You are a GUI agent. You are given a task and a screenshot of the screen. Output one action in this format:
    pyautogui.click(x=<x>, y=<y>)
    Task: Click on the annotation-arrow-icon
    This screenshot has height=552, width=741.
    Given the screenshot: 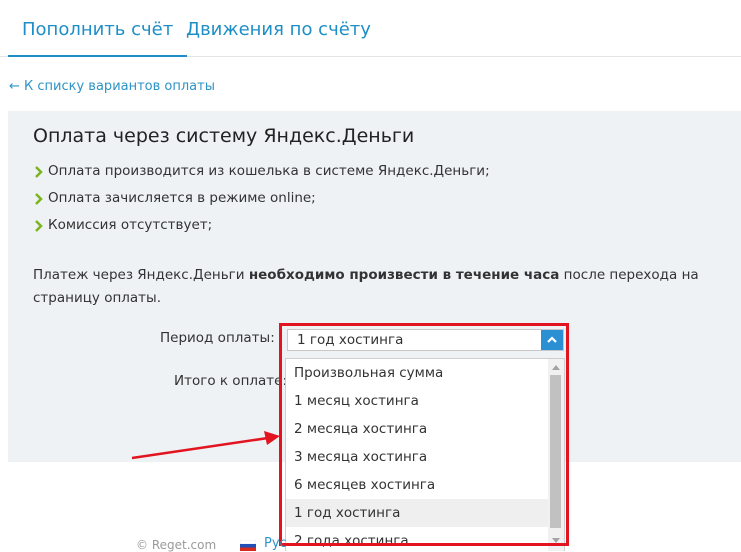 What is the action you would take?
    pyautogui.click(x=205, y=445)
    